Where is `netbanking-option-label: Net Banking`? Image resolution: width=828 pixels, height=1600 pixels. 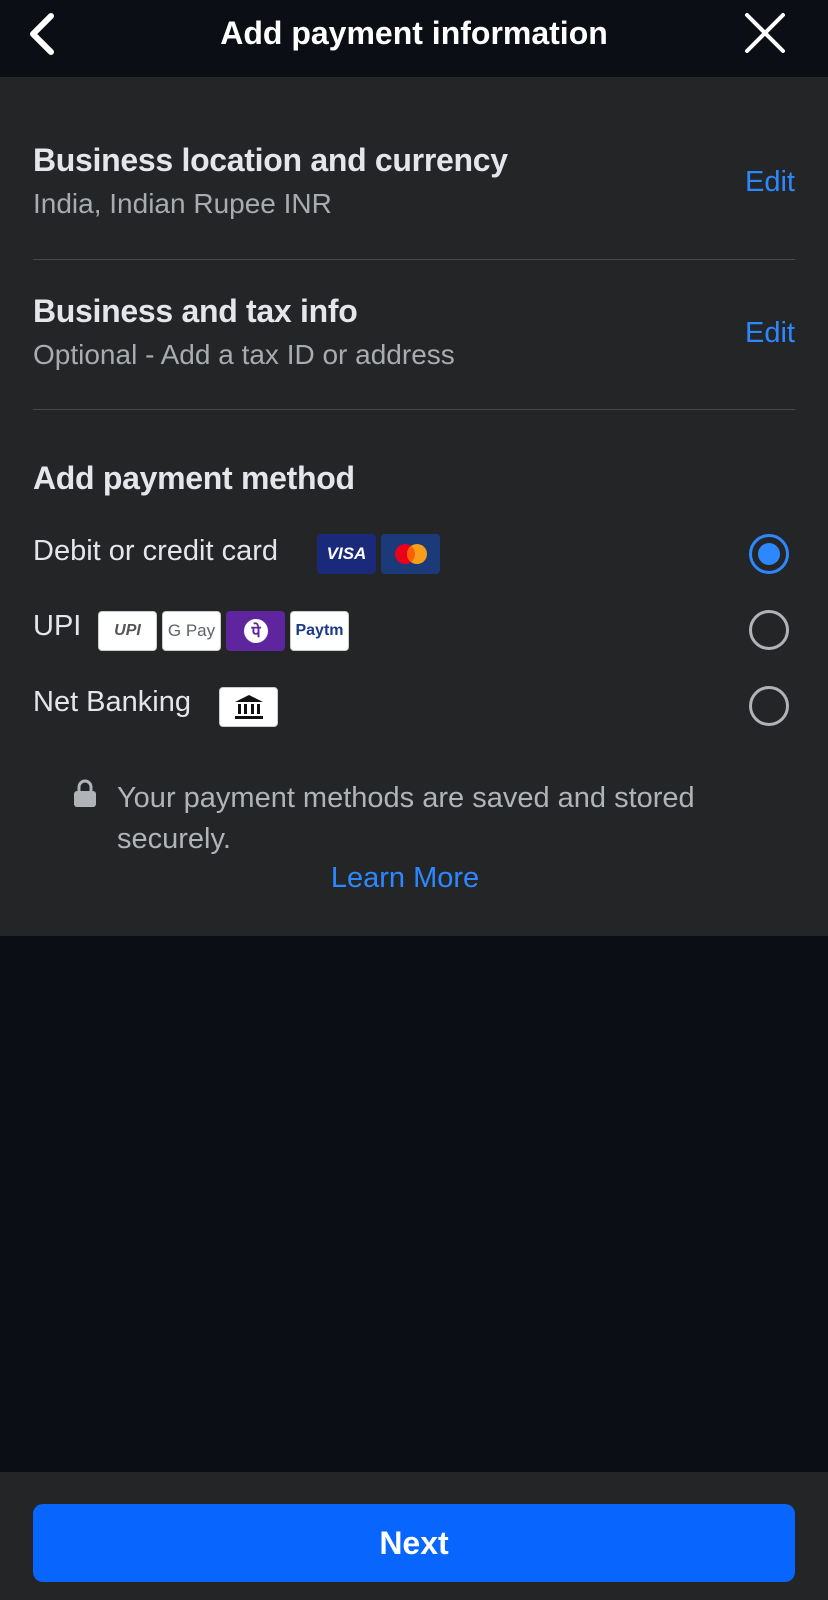 netbanking-option-label: Net Banking is located at coordinates (112, 702).